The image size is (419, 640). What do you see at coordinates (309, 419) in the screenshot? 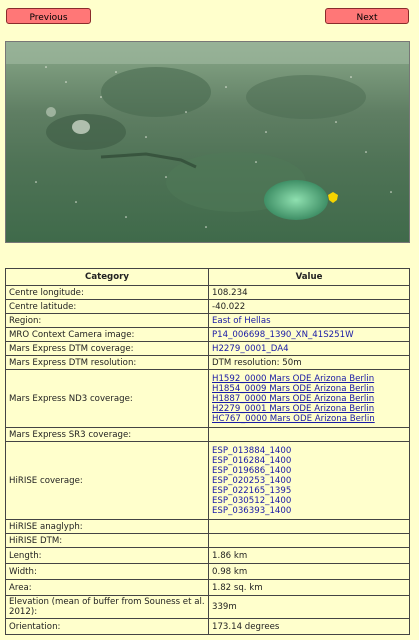
I see `value-link: HC767_0000 Mars ODE Arizona Berlin` at bounding box center [309, 419].